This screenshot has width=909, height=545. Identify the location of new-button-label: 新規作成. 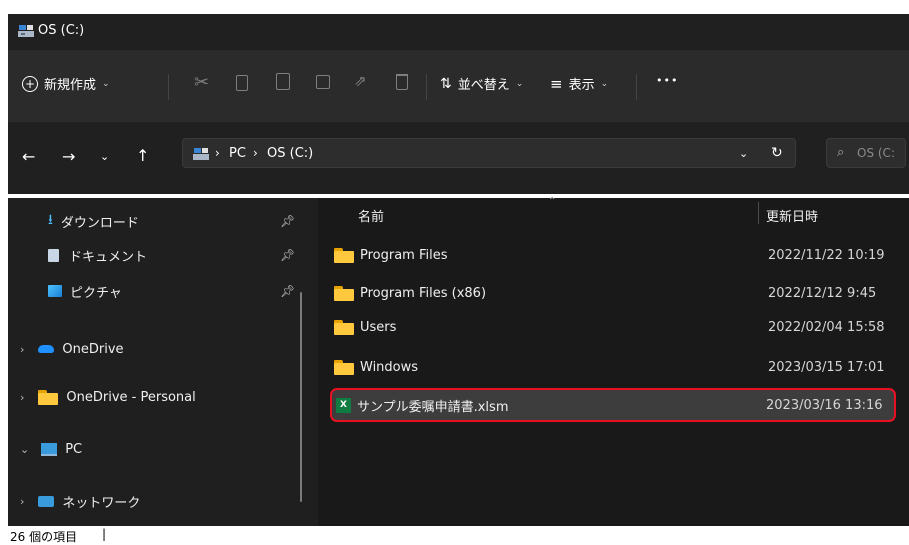
(70, 85).